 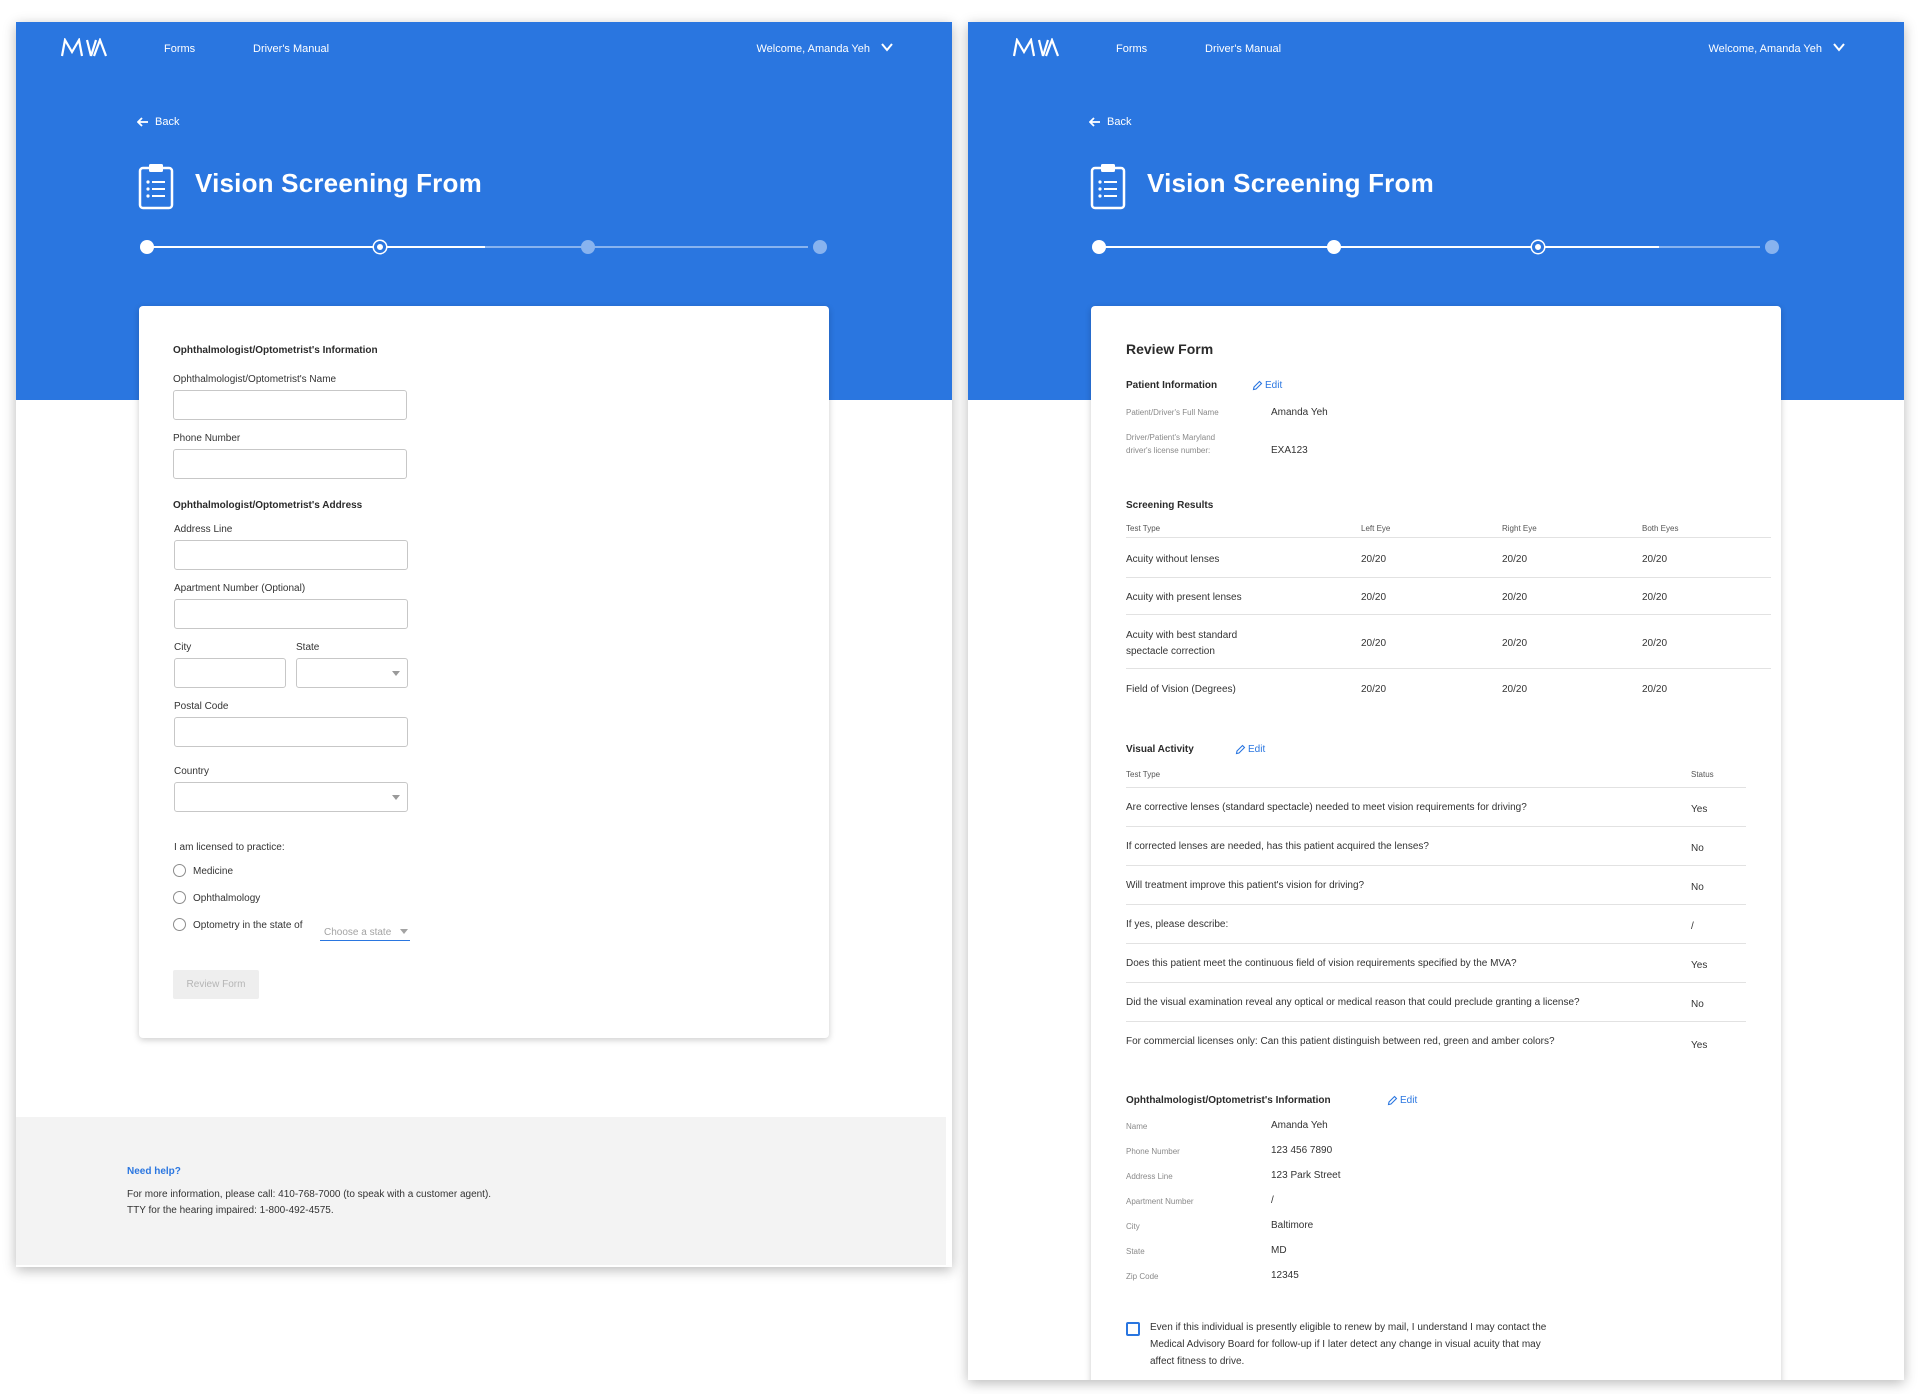 What do you see at coordinates (1402, 1100) in the screenshot?
I see `edit-doctor-info-link: Edit` at bounding box center [1402, 1100].